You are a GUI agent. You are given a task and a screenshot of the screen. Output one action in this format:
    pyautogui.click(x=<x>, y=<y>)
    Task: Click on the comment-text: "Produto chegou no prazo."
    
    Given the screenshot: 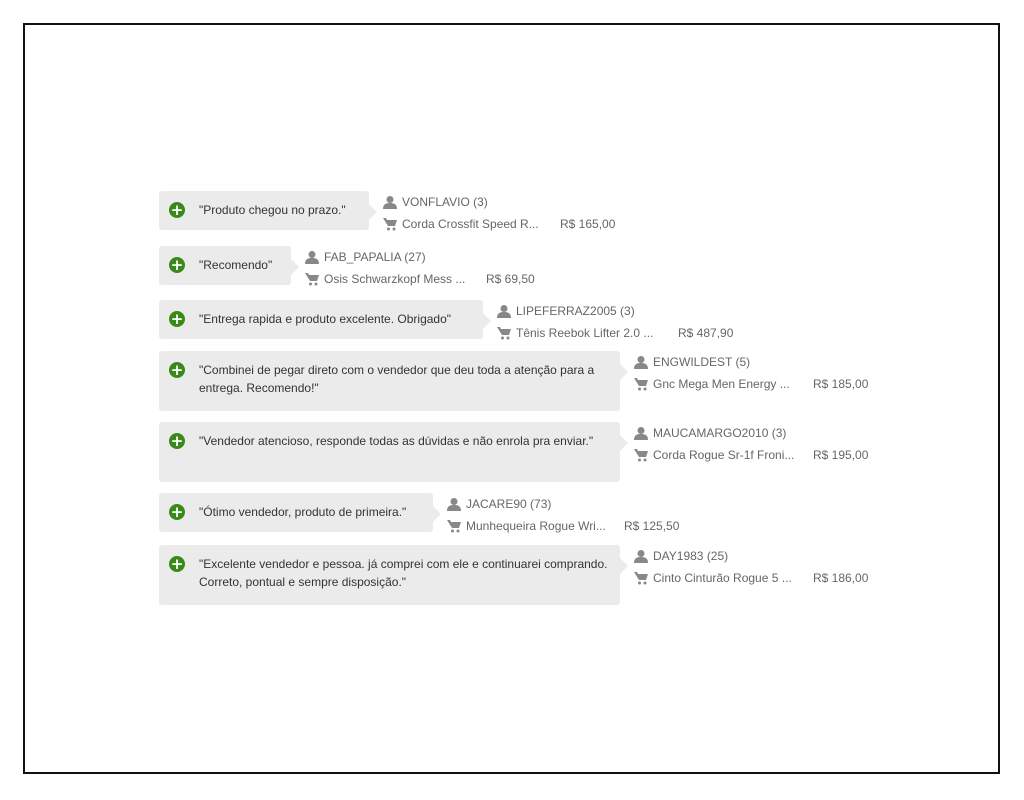 What is the action you would take?
    pyautogui.click(x=272, y=210)
    